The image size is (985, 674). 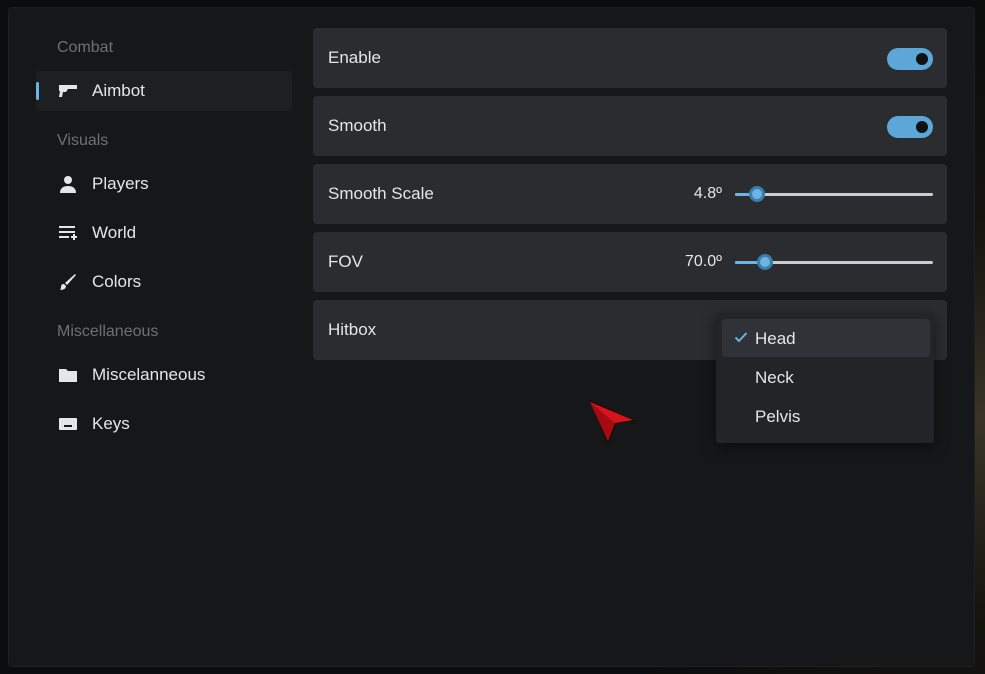 I want to click on setting-row-smooth-scale: Smooth Scale 4.8º, so click(x=630, y=194).